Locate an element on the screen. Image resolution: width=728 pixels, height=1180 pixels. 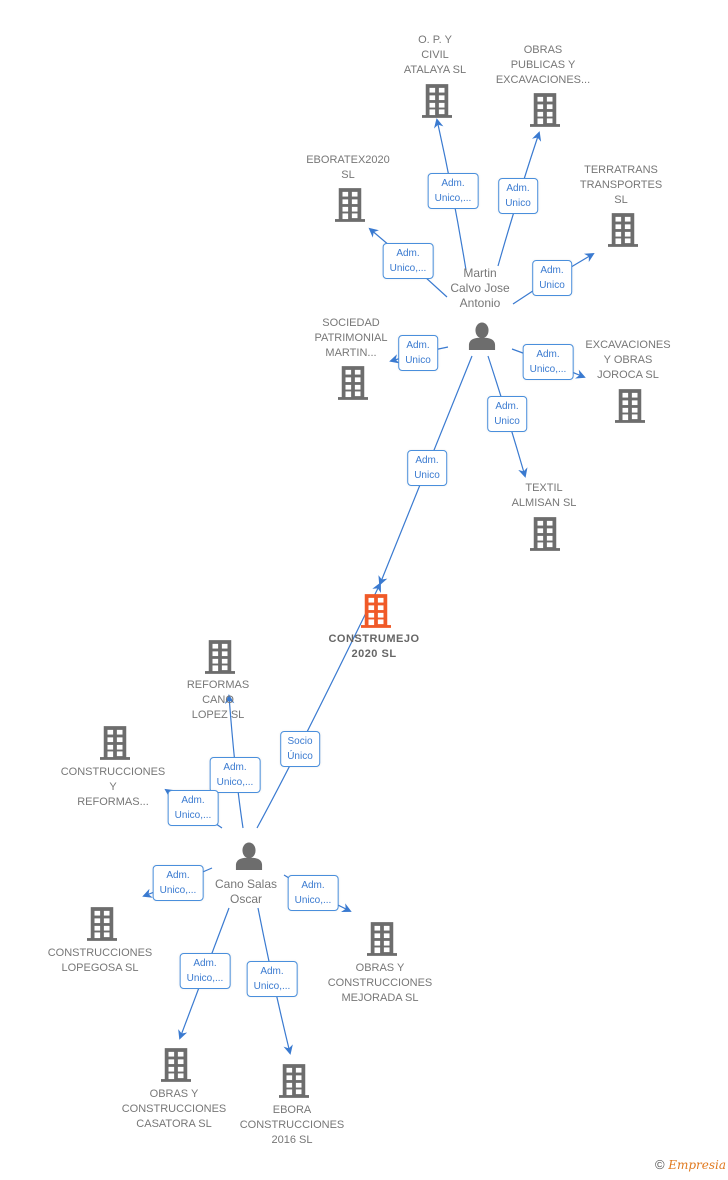
company-label: TEXTIL ALMISAN SL is located at coordinates (544, 496).